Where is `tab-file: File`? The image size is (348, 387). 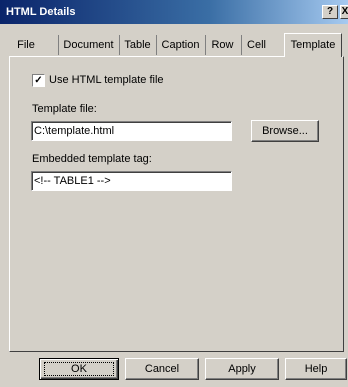 tab-file: File is located at coordinates (26, 45).